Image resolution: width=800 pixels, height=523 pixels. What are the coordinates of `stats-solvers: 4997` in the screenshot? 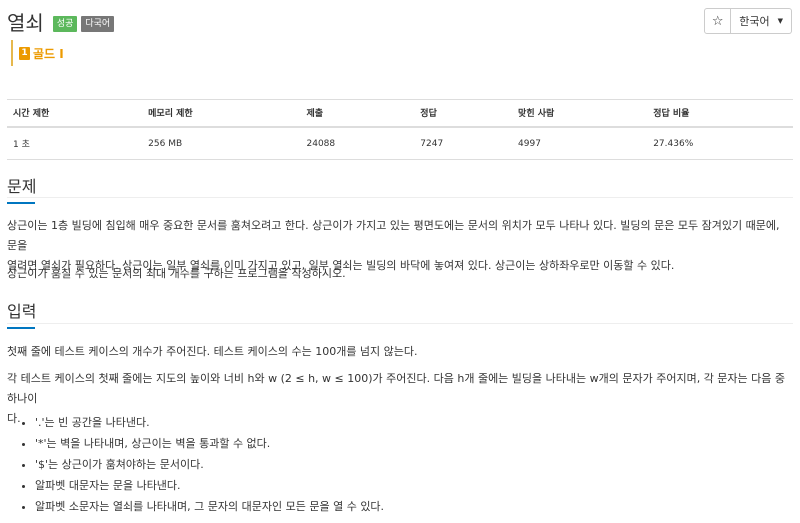 It's located at (580, 143).